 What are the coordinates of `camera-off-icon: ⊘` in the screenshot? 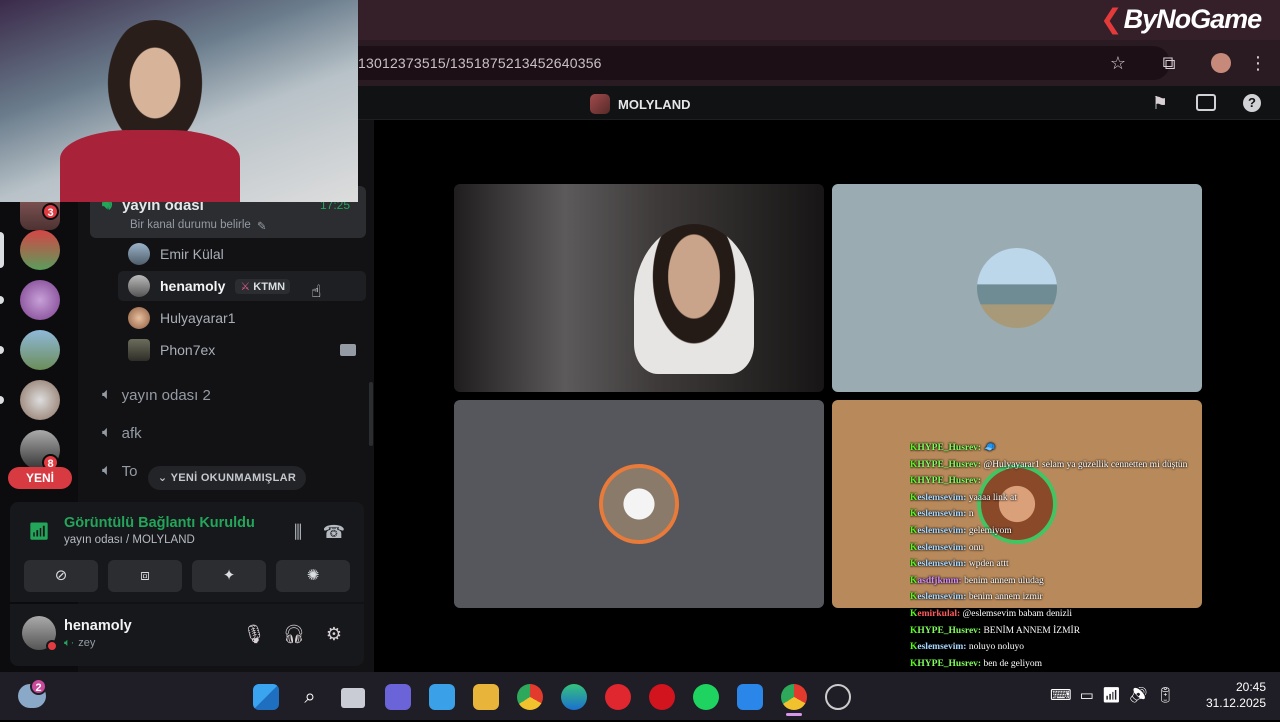 It's located at (61, 575).